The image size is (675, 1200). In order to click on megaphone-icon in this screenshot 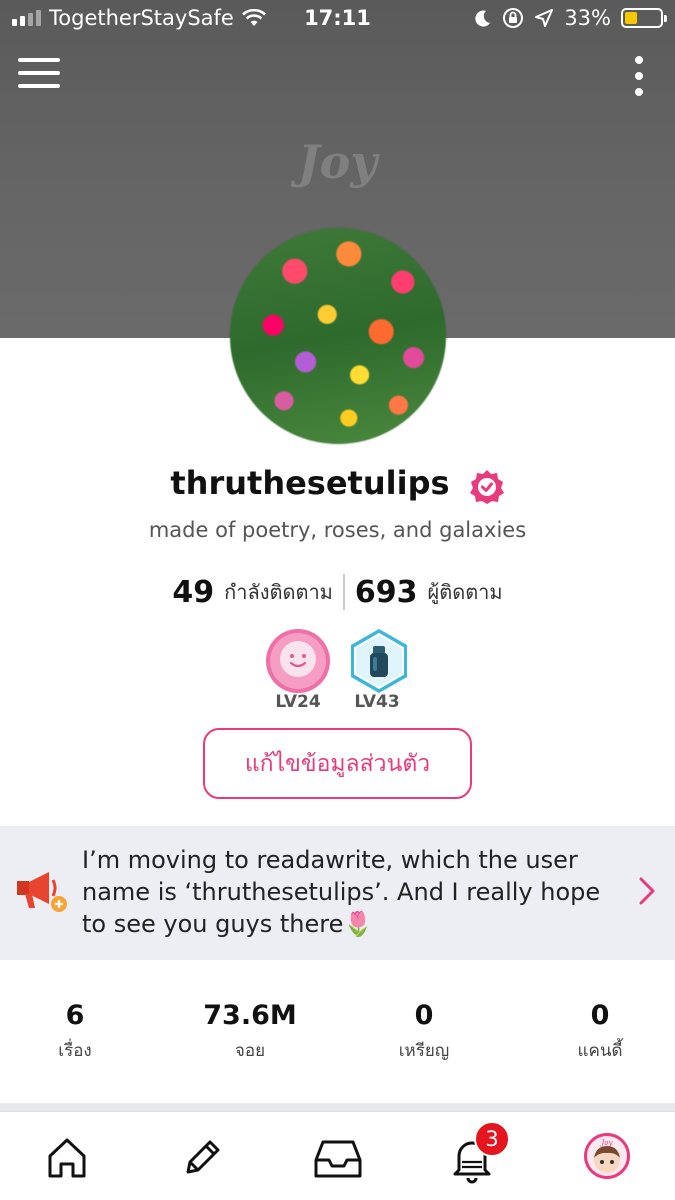, I will do `click(42, 892)`.